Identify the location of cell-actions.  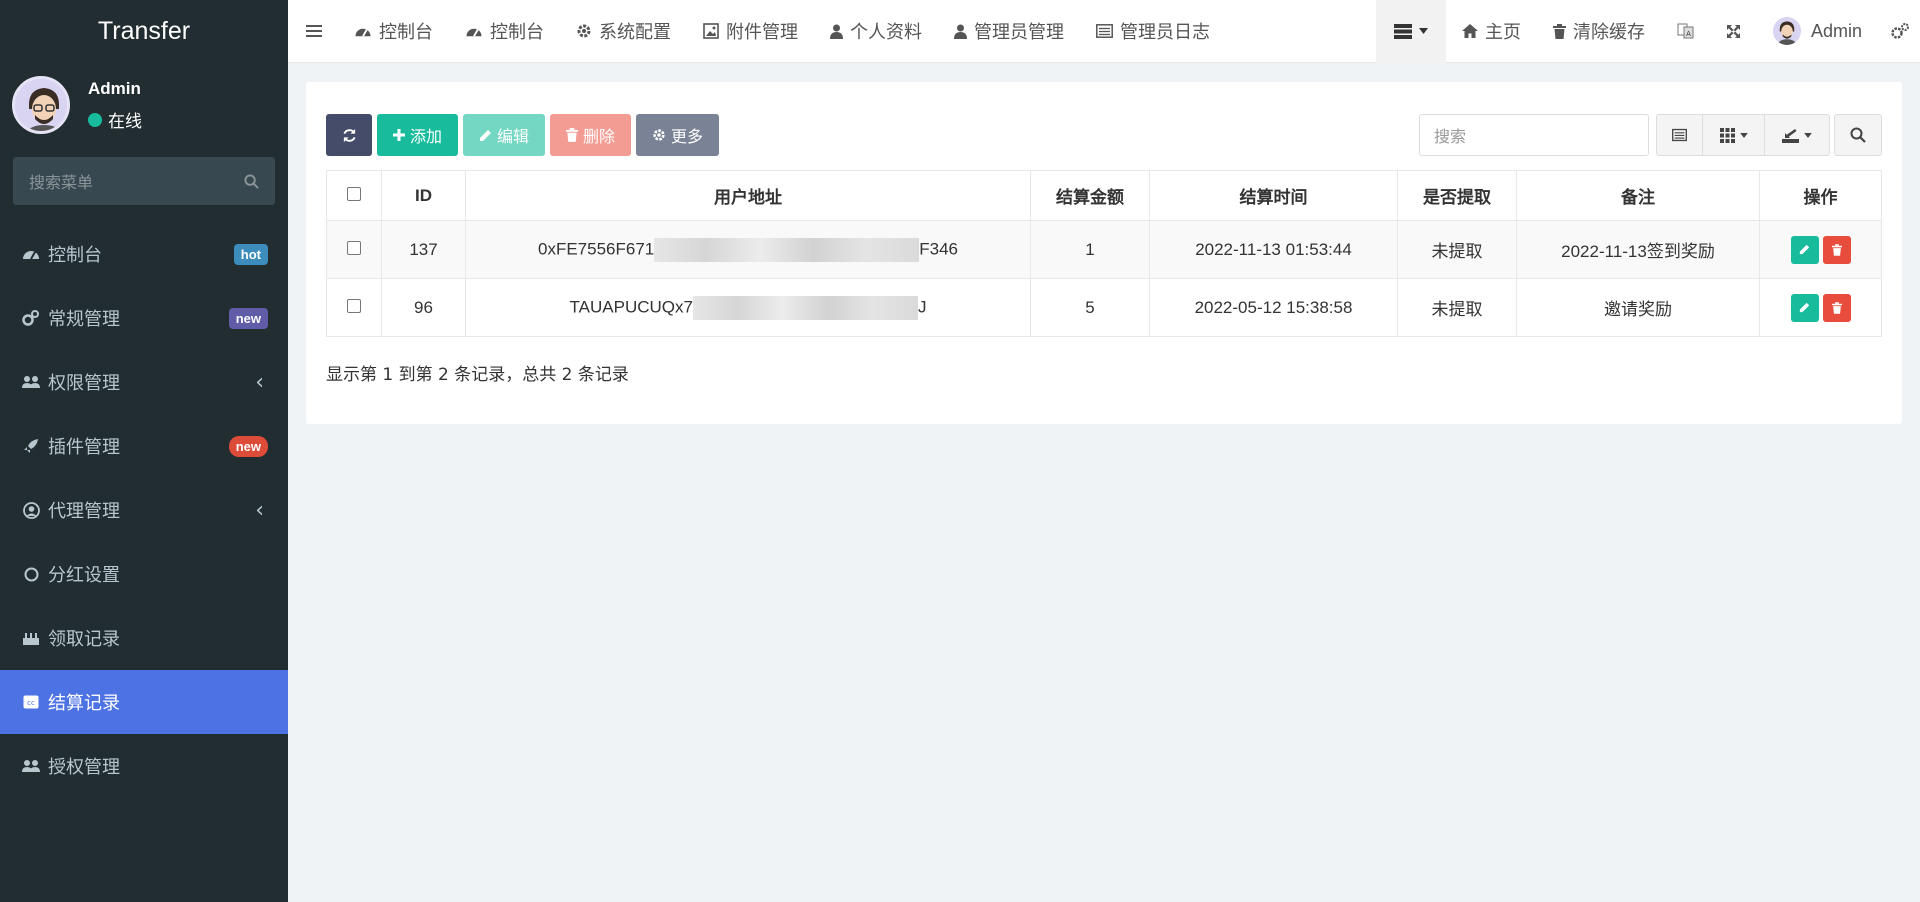
(1820, 249).